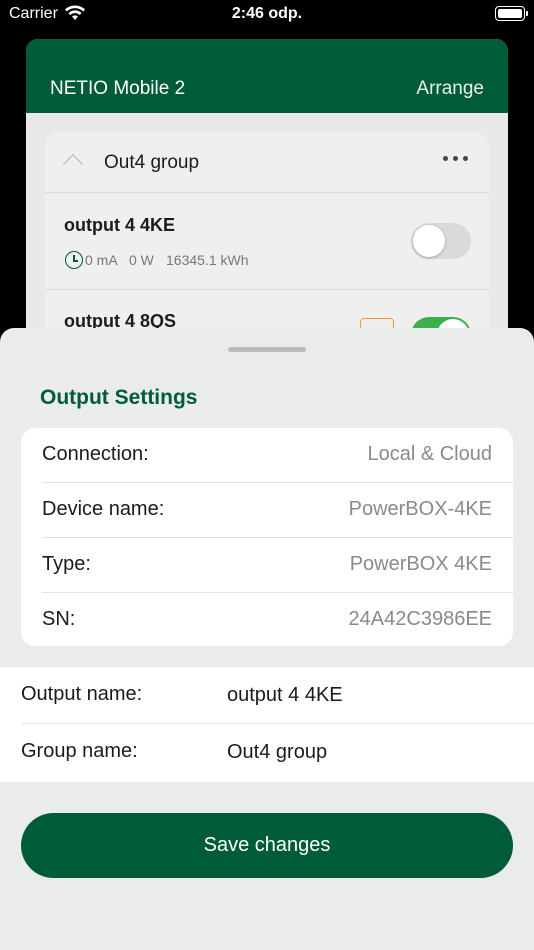  I want to click on save-changes-button: Save changes, so click(267, 845).